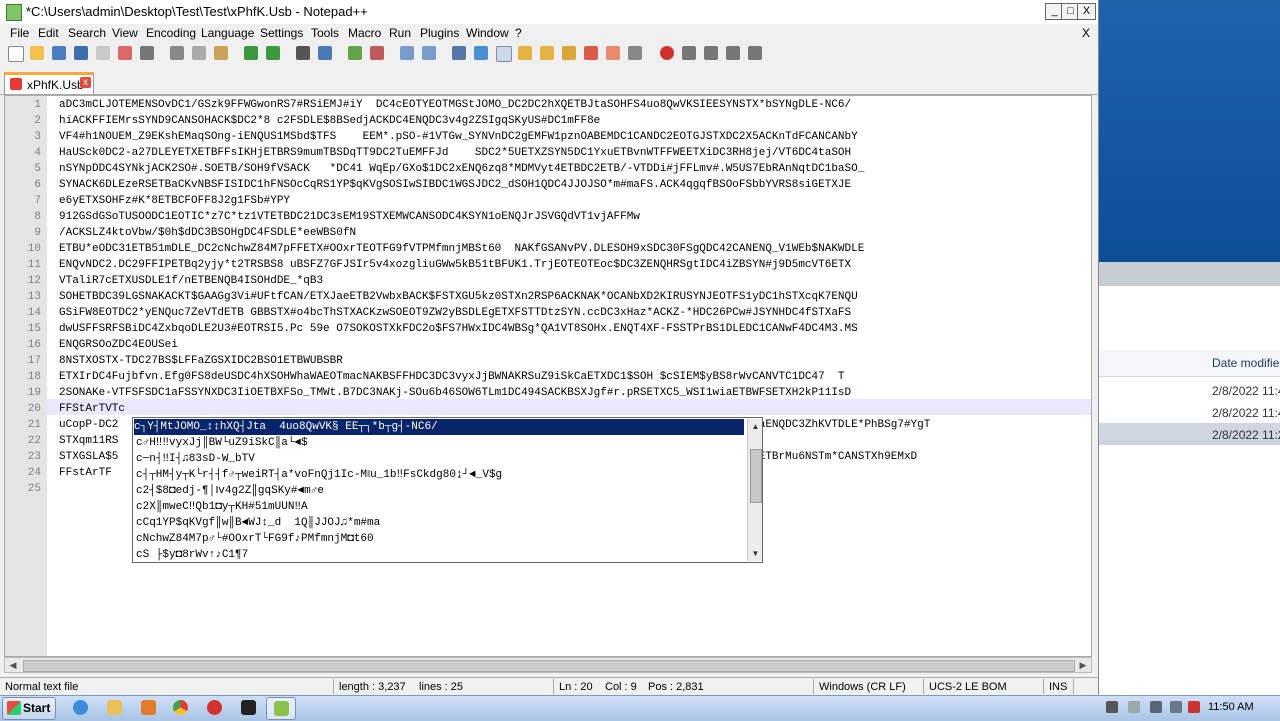 This screenshot has width=1280, height=721. Describe the element at coordinates (755, 553) in the screenshot. I see `scroll-down-icon: ▼` at that location.